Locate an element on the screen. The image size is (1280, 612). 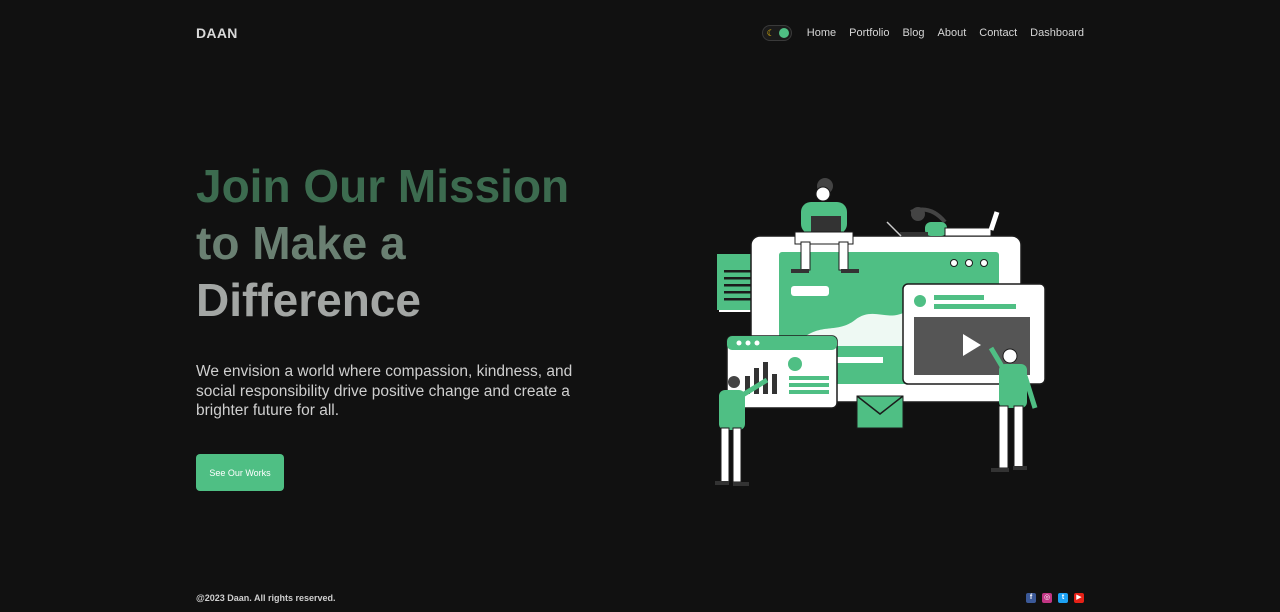
nav-contact: Contact is located at coordinates (998, 33).